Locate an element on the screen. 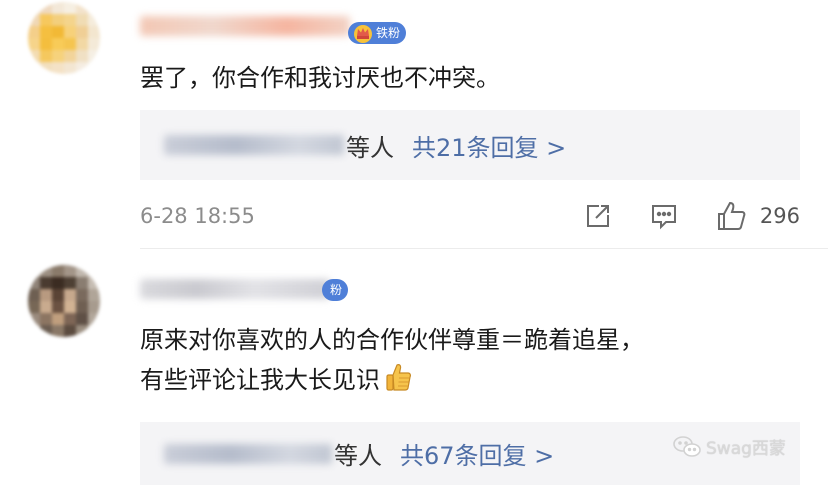  reply-summary: 等人 共21条回复 > is located at coordinates (470, 145).